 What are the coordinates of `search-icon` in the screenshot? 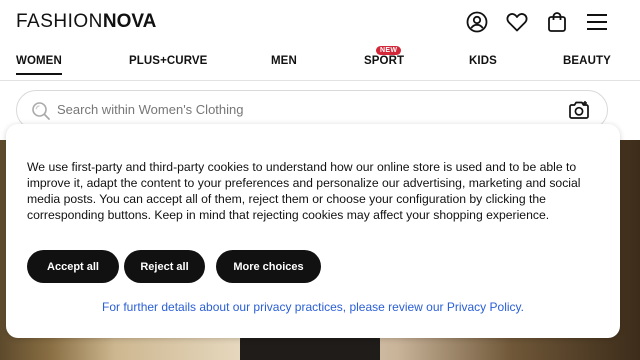 It's located at (41, 113).